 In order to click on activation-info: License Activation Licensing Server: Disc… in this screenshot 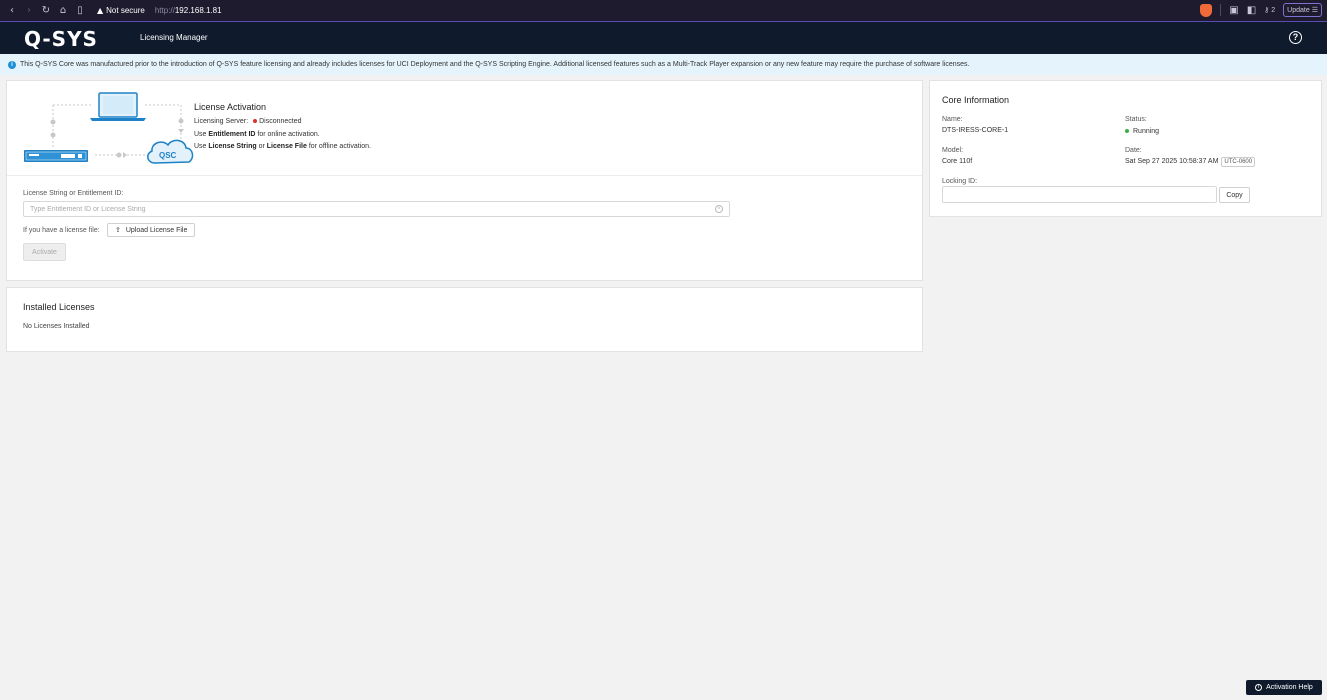, I will do `click(282, 128)`.